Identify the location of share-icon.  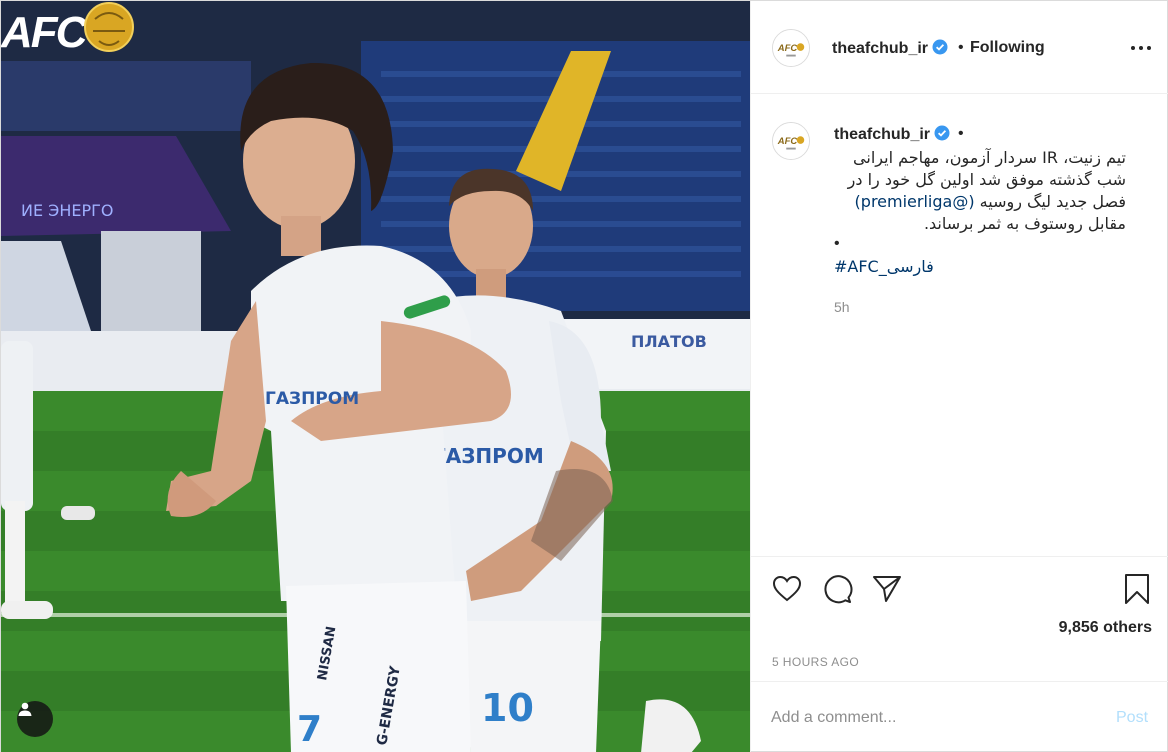
(887, 589).